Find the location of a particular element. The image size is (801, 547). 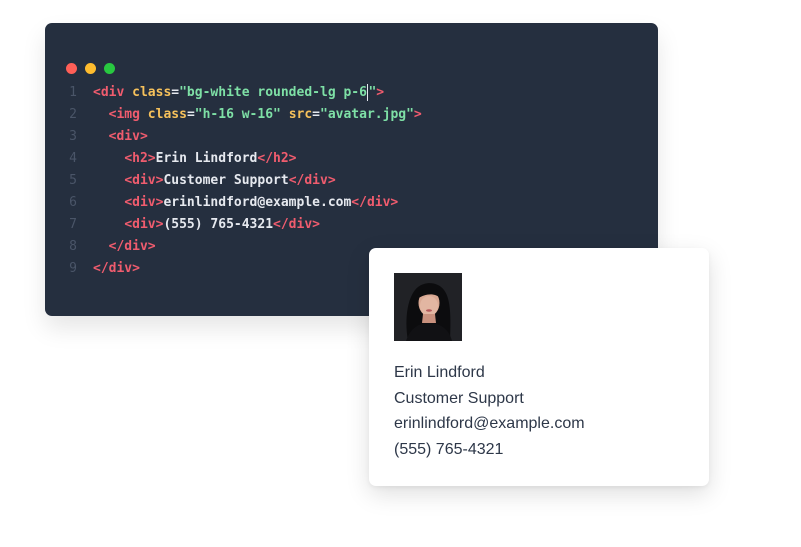

code-text: <div>(555) 765-4321</div> is located at coordinates (206, 225).